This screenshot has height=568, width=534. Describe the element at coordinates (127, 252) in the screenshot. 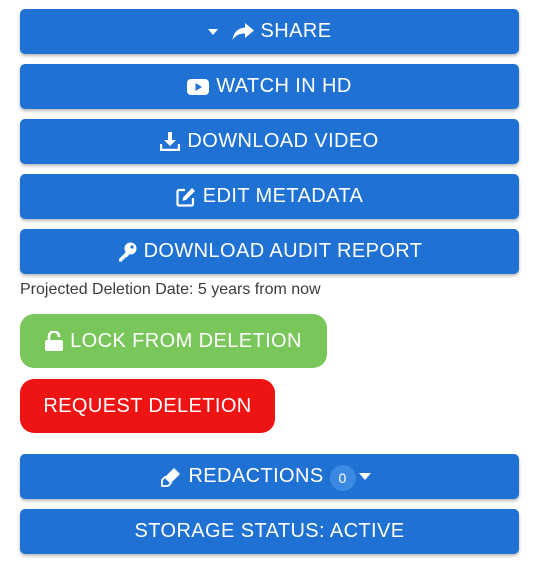

I see `key-icon` at that location.